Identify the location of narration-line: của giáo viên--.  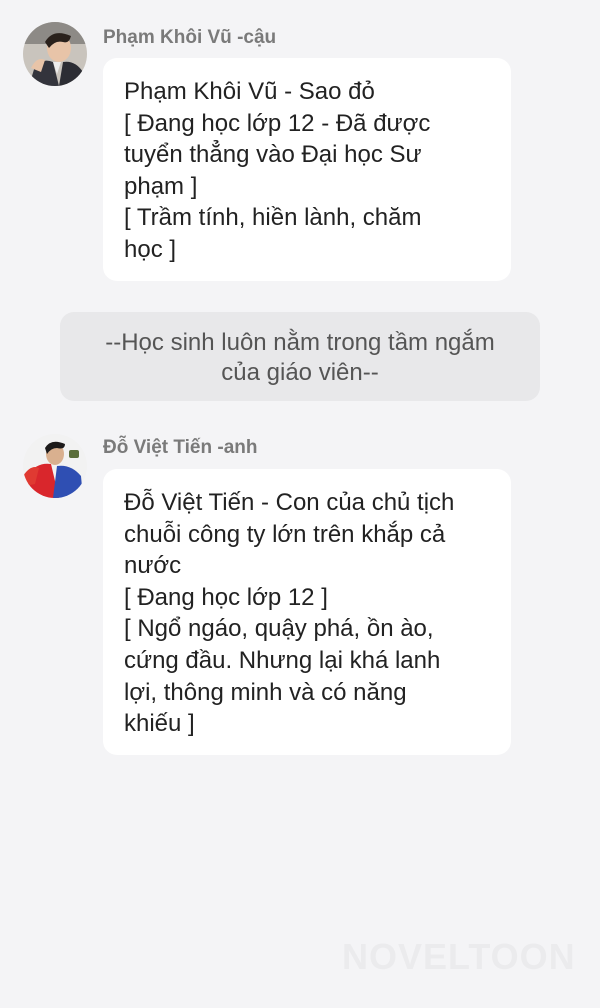
(300, 372).